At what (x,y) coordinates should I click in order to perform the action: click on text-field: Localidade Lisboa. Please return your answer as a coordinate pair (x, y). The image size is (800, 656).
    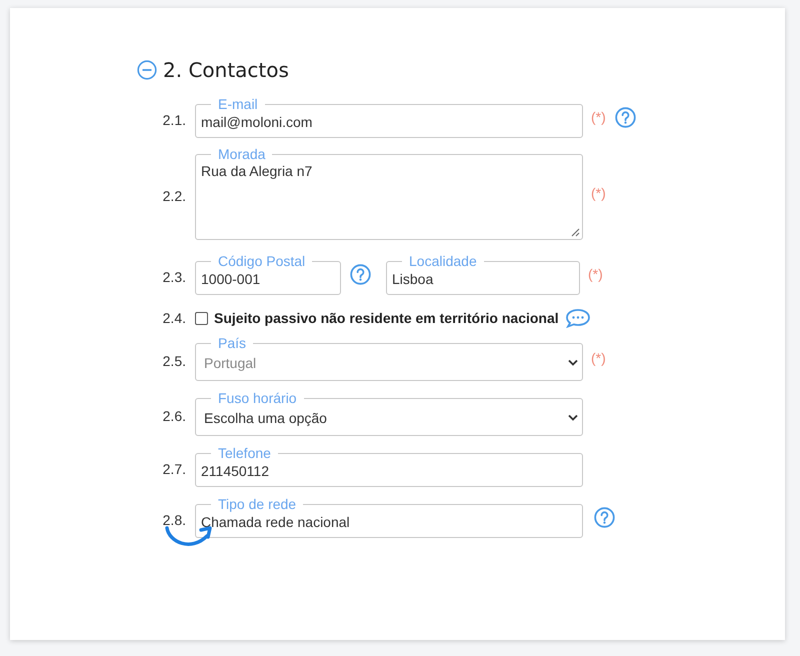
    Looking at the image, I should click on (483, 274).